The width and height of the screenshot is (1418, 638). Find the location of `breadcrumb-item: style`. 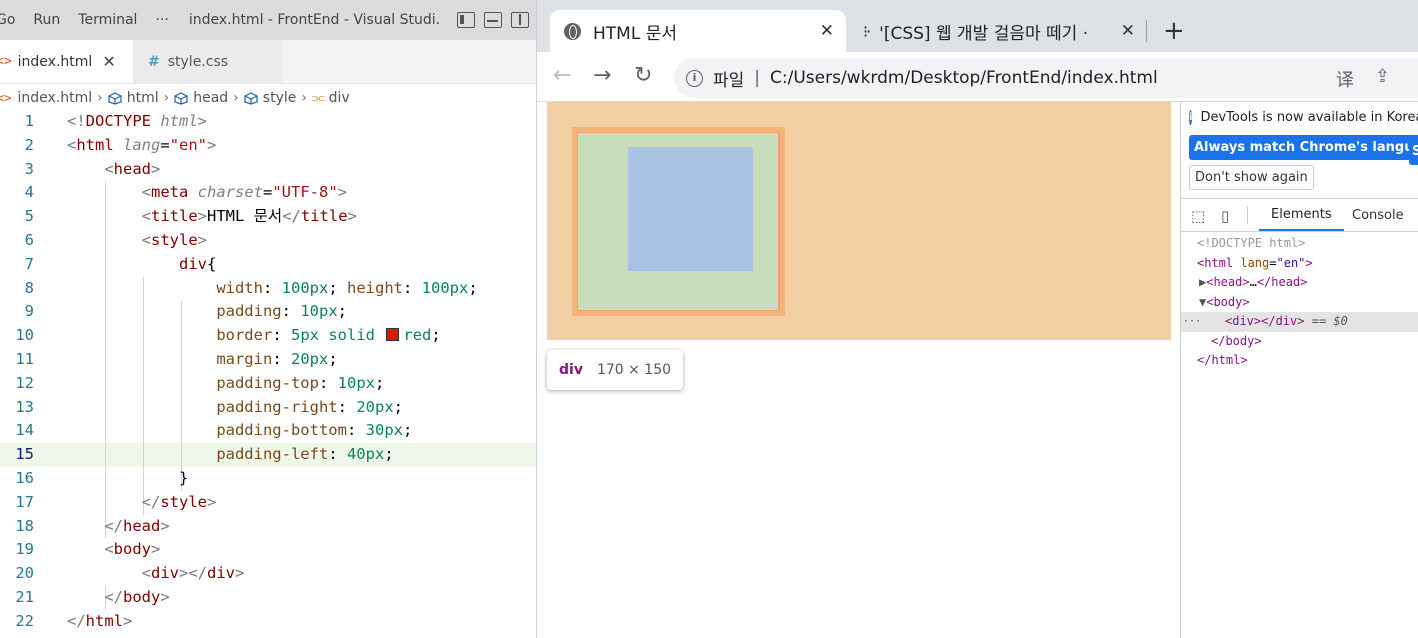

breadcrumb-item: style is located at coordinates (280, 98).